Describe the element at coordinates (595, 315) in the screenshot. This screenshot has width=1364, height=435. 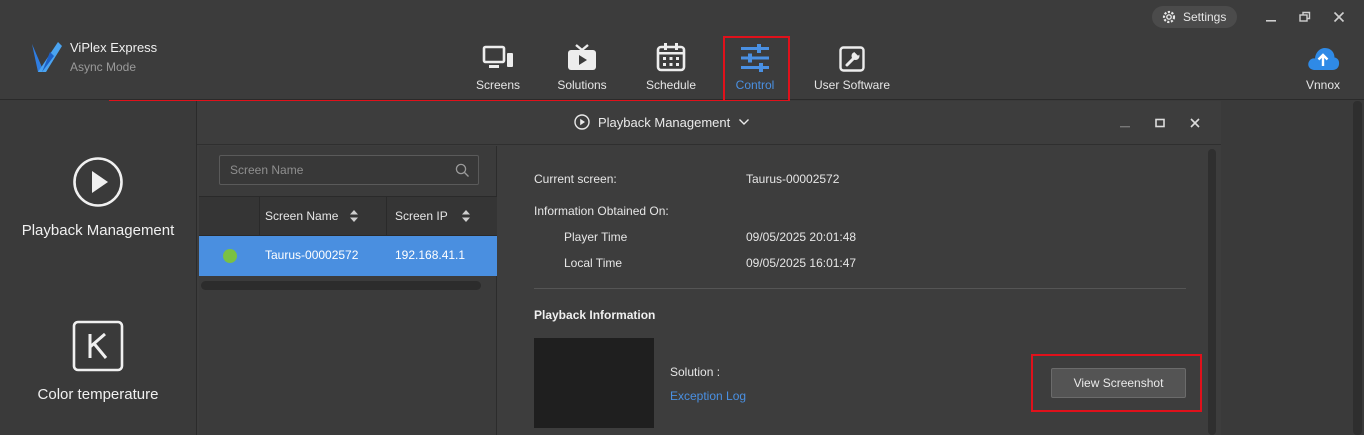
I see `playback-info-title: Playback Information` at that location.